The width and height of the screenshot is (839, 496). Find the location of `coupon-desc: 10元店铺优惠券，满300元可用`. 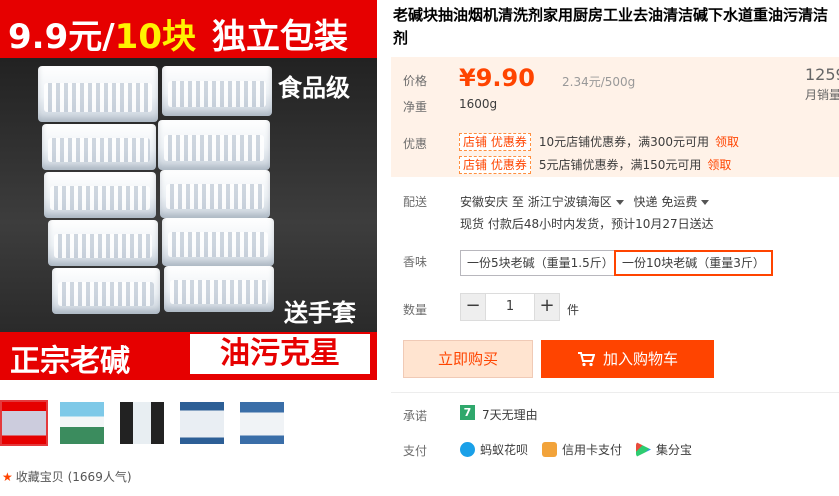

coupon-desc: 10元店铺优惠券，满300元可用 is located at coordinates (624, 142).